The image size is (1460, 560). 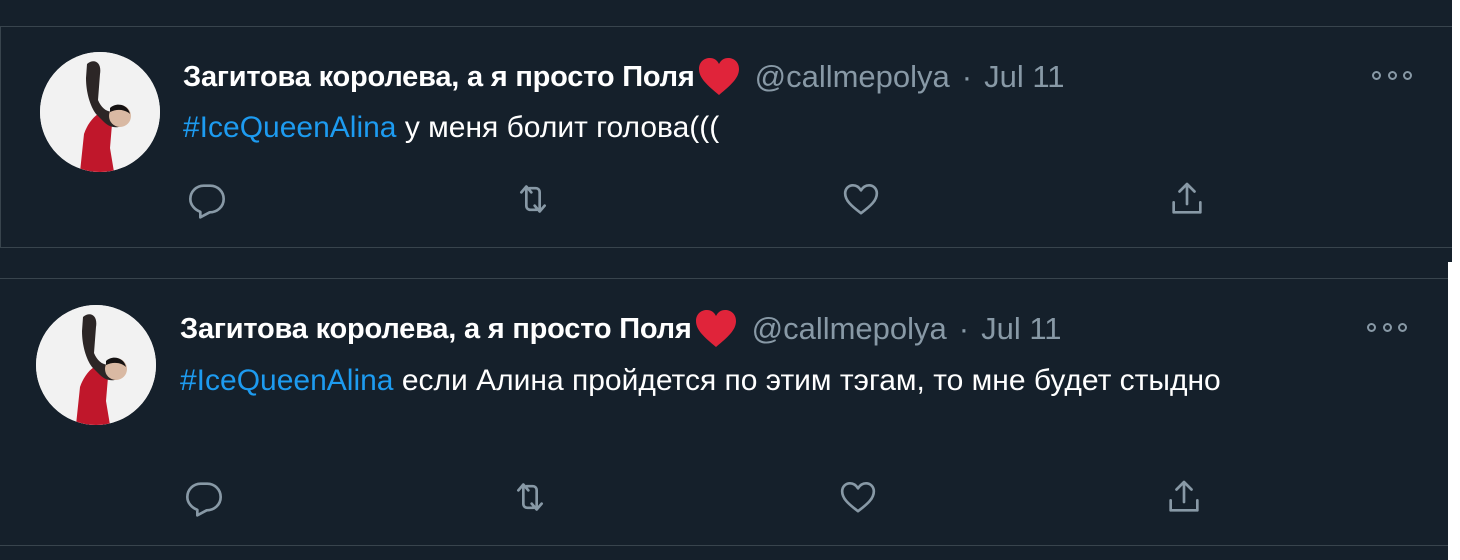 What do you see at coordinates (558, 127) in the screenshot?
I see `tweet-body: у меня болит голова(((` at bounding box center [558, 127].